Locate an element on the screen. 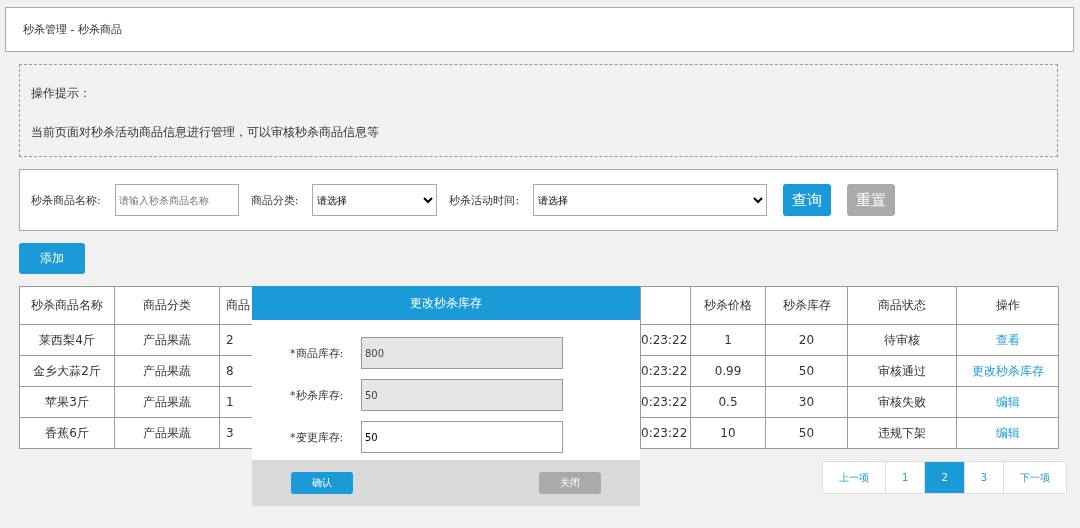 Image resolution: width=1080 pixels, height=528 pixels. table-cell: 苹果3斤 is located at coordinates (67, 401).